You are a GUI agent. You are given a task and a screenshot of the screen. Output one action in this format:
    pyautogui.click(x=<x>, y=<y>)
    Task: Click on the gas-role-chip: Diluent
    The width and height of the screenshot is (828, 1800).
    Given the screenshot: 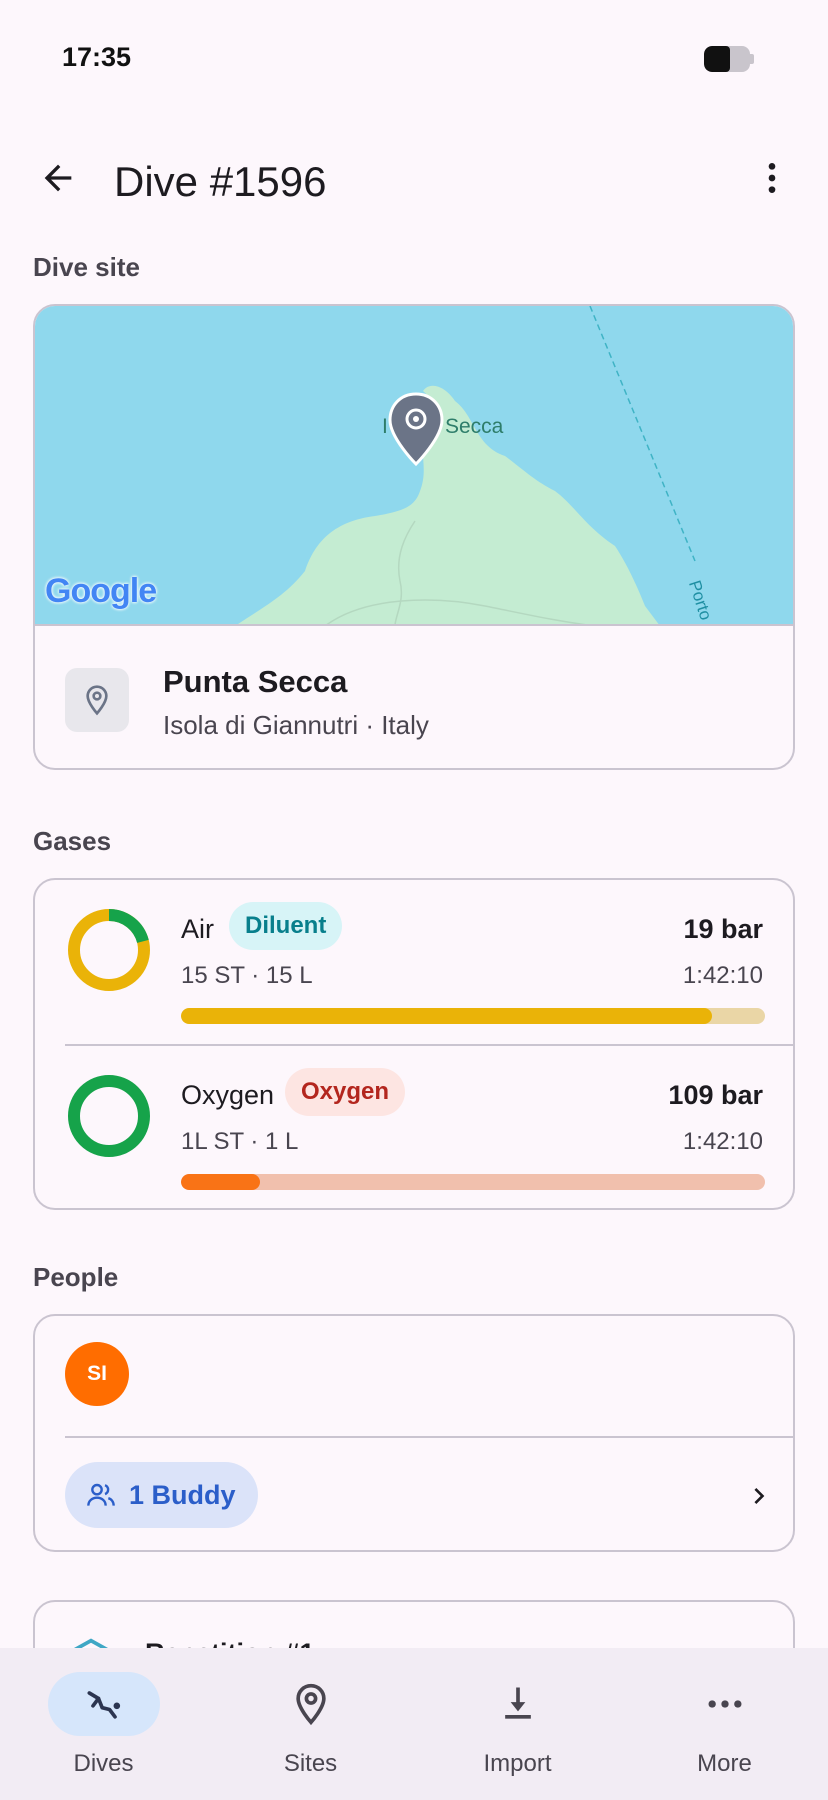 What is the action you would take?
    pyautogui.click(x=286, y=926)
    